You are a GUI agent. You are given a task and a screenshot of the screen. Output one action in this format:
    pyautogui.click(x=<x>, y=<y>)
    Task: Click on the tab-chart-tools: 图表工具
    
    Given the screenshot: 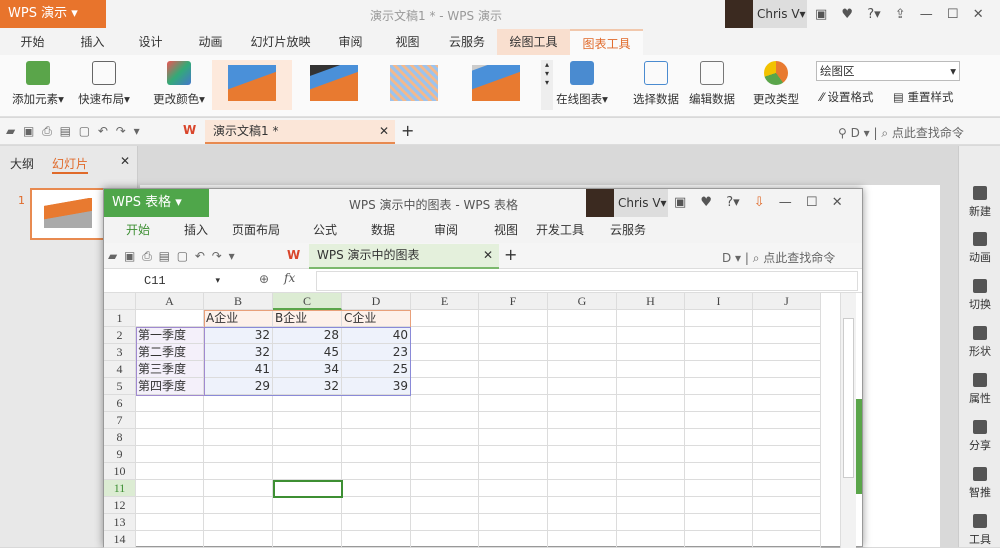 What is the action you would take?
    pyautogui.click(x=606, y=42)
    